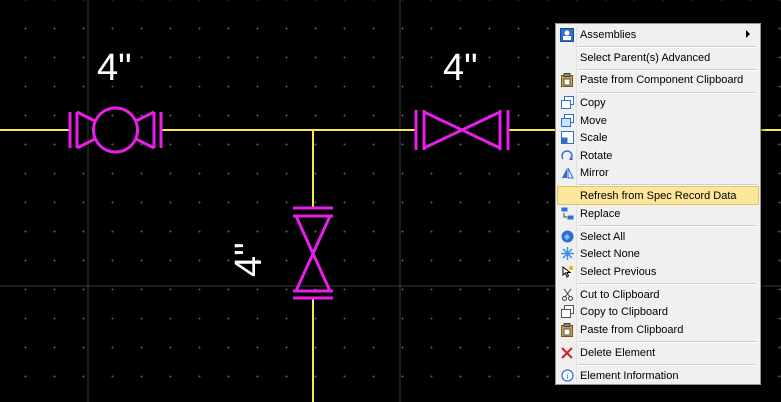 The width and height of the screenshot is (781, 402). I want to click on menu-item-label: Copy to Clipboard, so click(624, 311).